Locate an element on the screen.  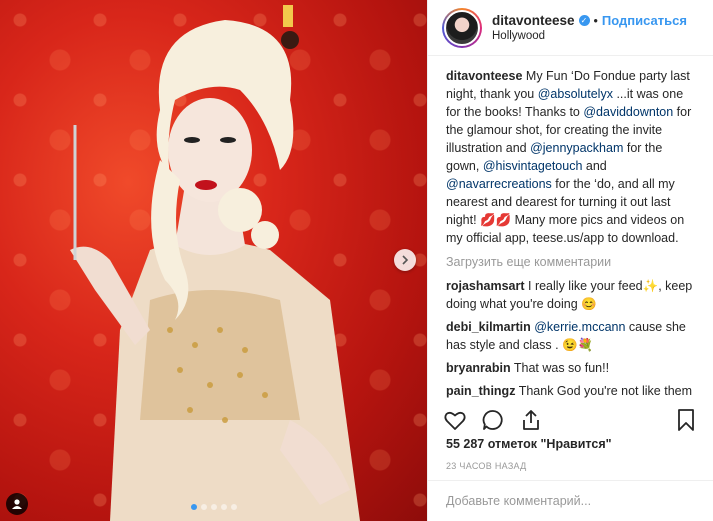
author-username: ditavonteese is located at coordinates (533, 20).